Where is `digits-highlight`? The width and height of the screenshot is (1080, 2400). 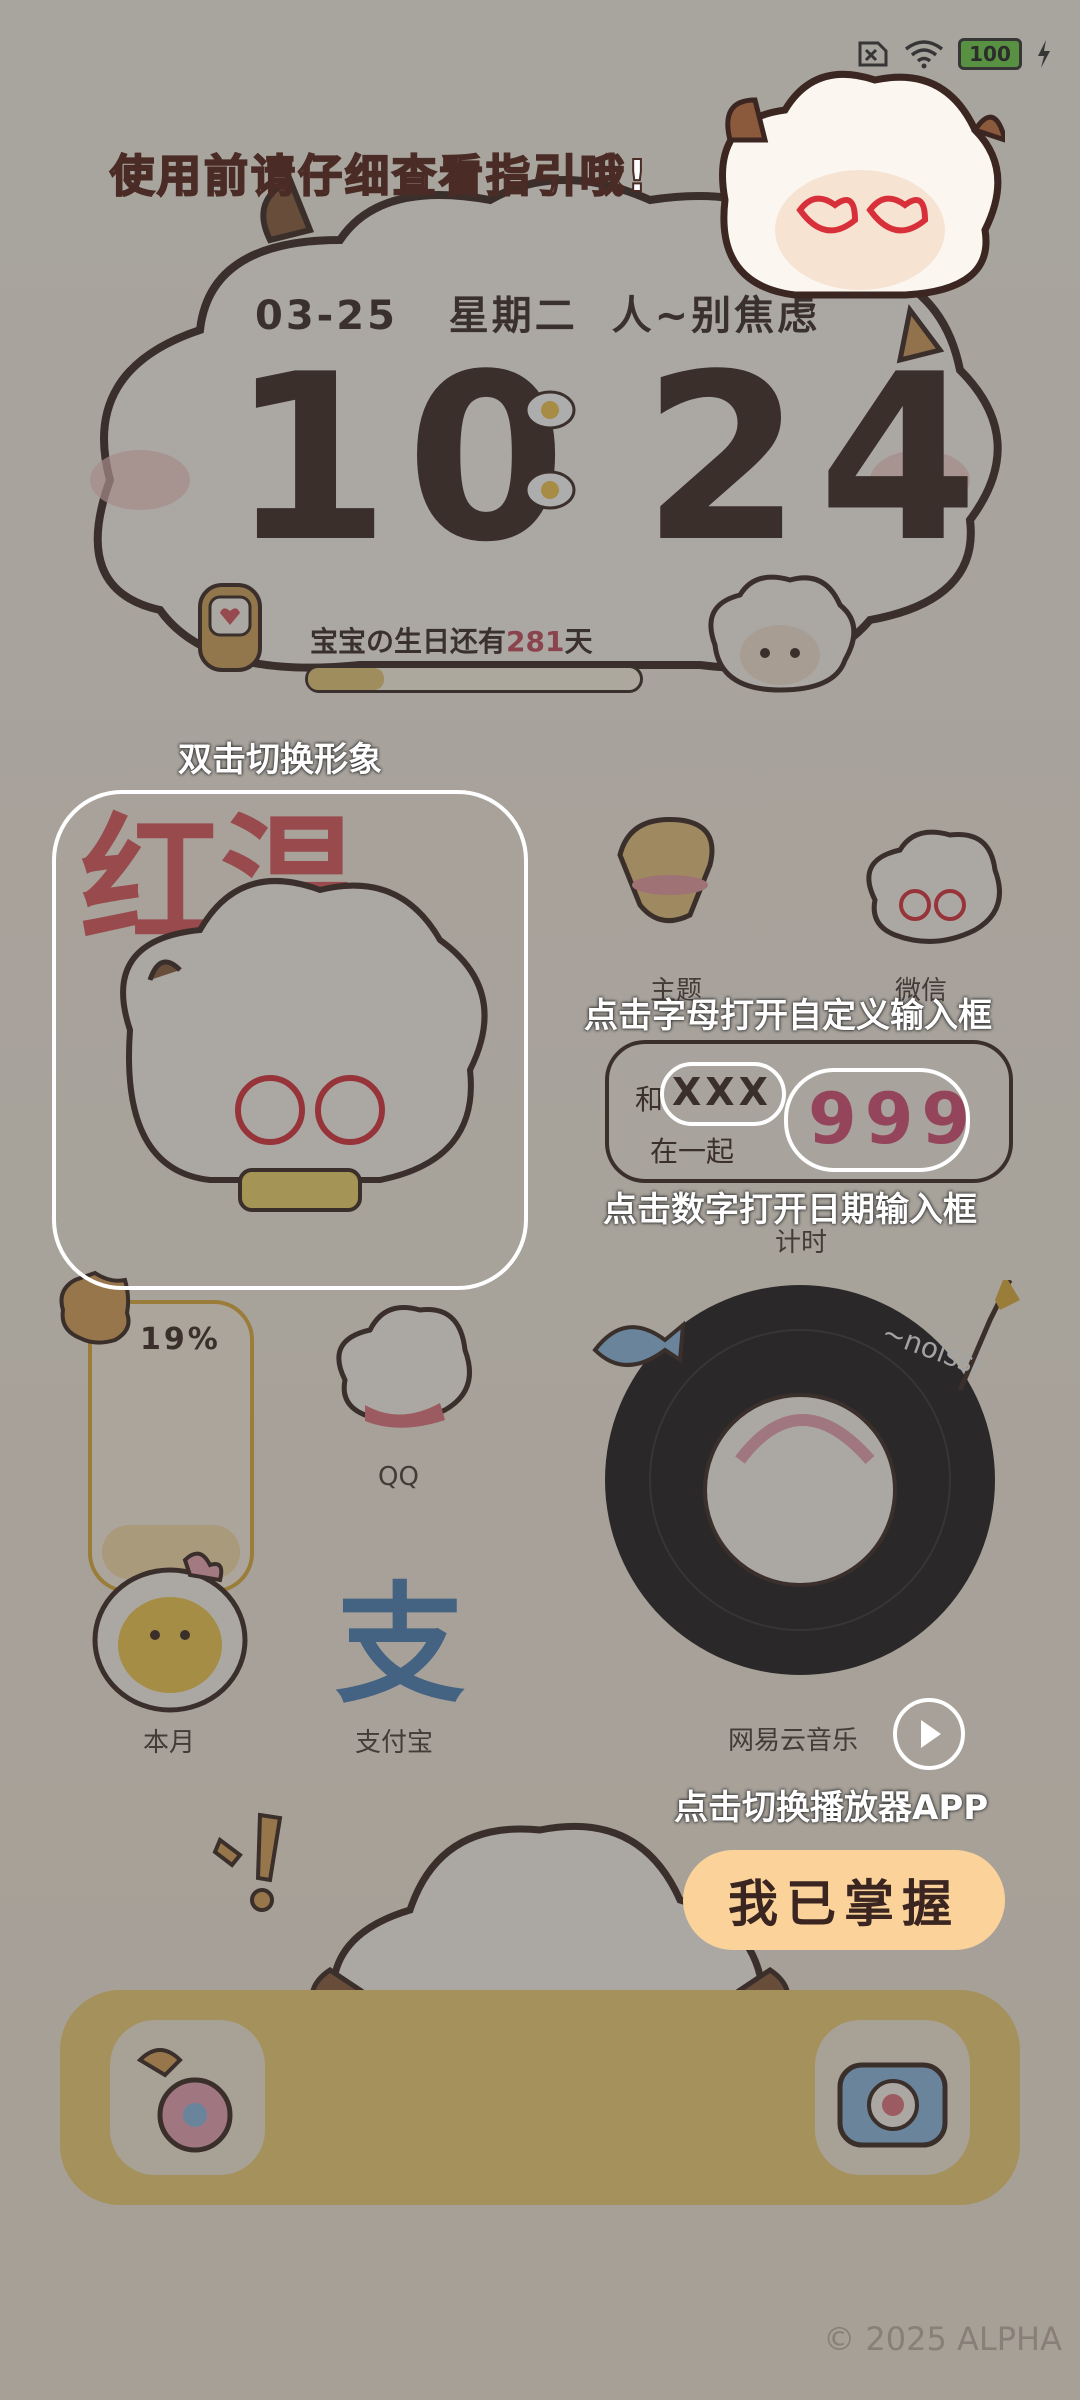
digits-highlight is located at coordinates (877, 1120).